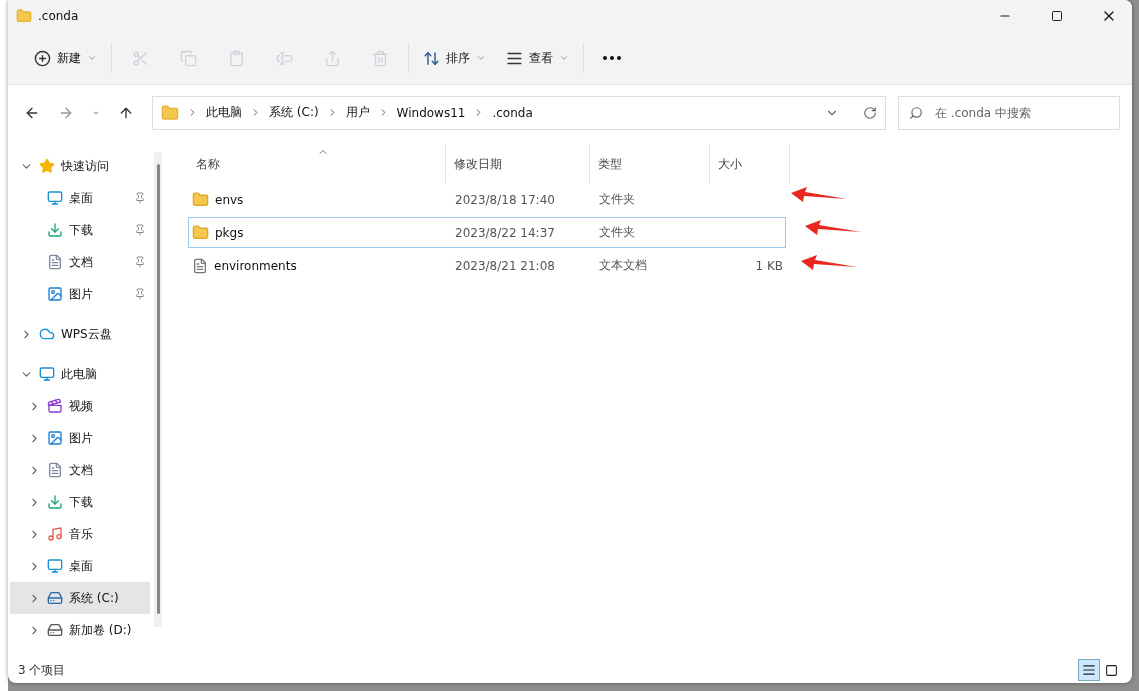 The width and height of the screenshot is (1139, 691). What do you see at coordinates (454, 58) in the screenshot?
I see `sort-button: 排序` at bounding box center [454, 58].